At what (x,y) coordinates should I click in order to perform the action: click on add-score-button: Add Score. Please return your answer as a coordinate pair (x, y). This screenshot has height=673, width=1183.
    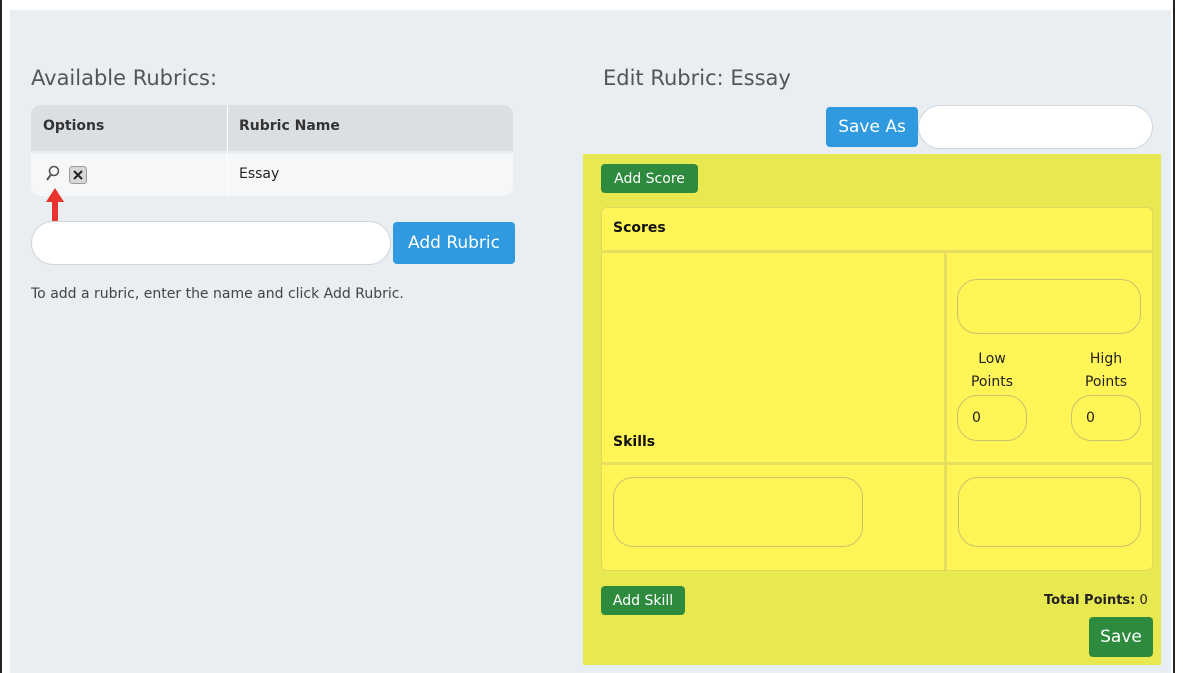
    Looking at the image, I should click on (649, 178).